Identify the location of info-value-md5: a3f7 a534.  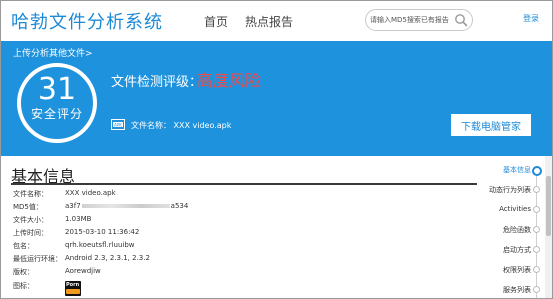
(126, 206).